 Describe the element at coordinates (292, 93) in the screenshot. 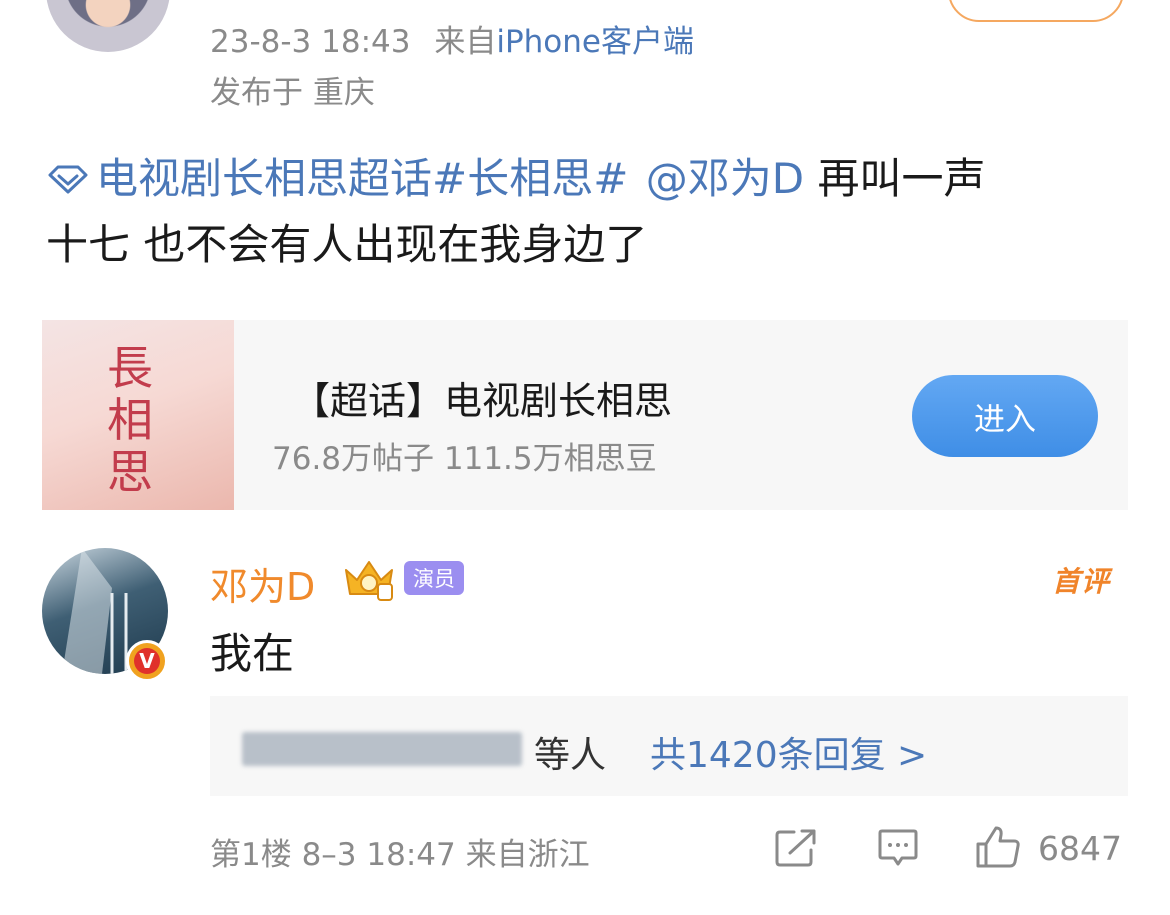

I see `post-location: 发布于 重庆` at that location.